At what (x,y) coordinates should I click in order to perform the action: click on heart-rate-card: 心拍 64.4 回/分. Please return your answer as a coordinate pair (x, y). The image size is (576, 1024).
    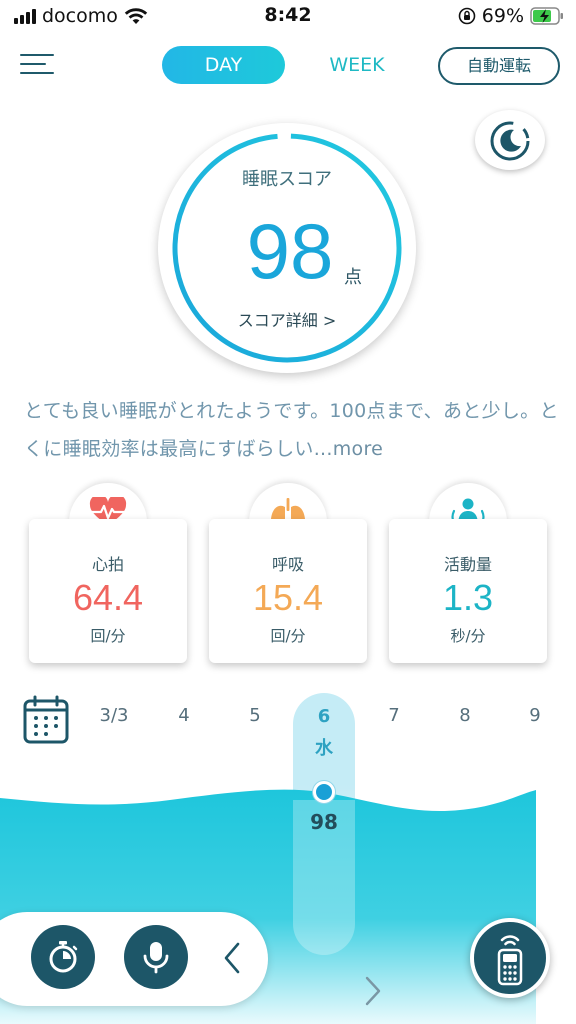
    Looking at the image, I should click on (108, 591).